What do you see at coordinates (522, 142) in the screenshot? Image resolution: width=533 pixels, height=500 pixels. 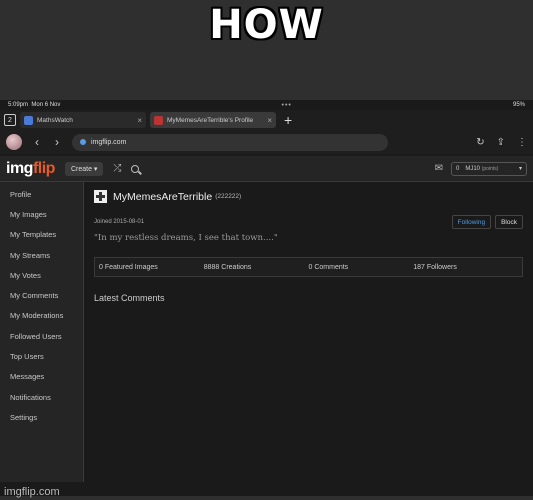 I see `menu-icon: ⋮` at bounding box center [522, 142].